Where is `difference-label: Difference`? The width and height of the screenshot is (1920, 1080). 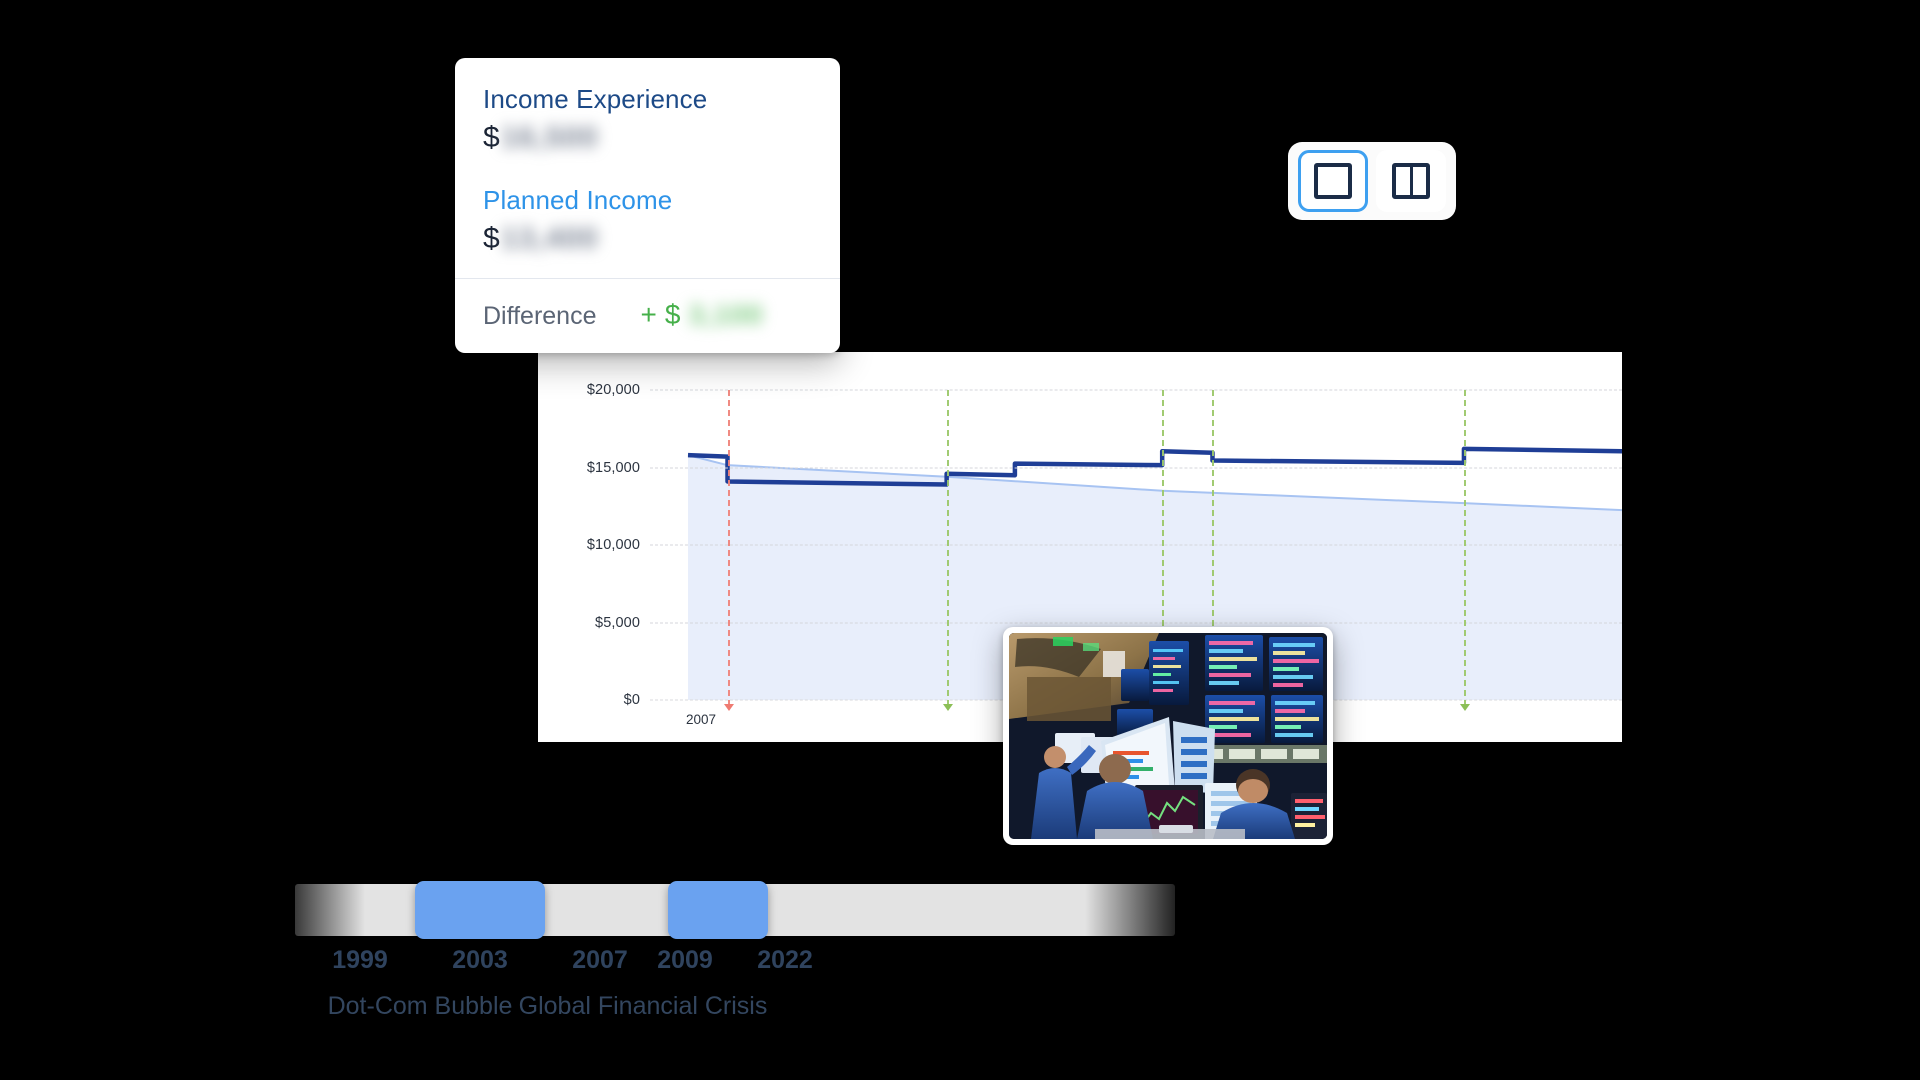
difference-label: Difference is located at coordinates (540, 316).